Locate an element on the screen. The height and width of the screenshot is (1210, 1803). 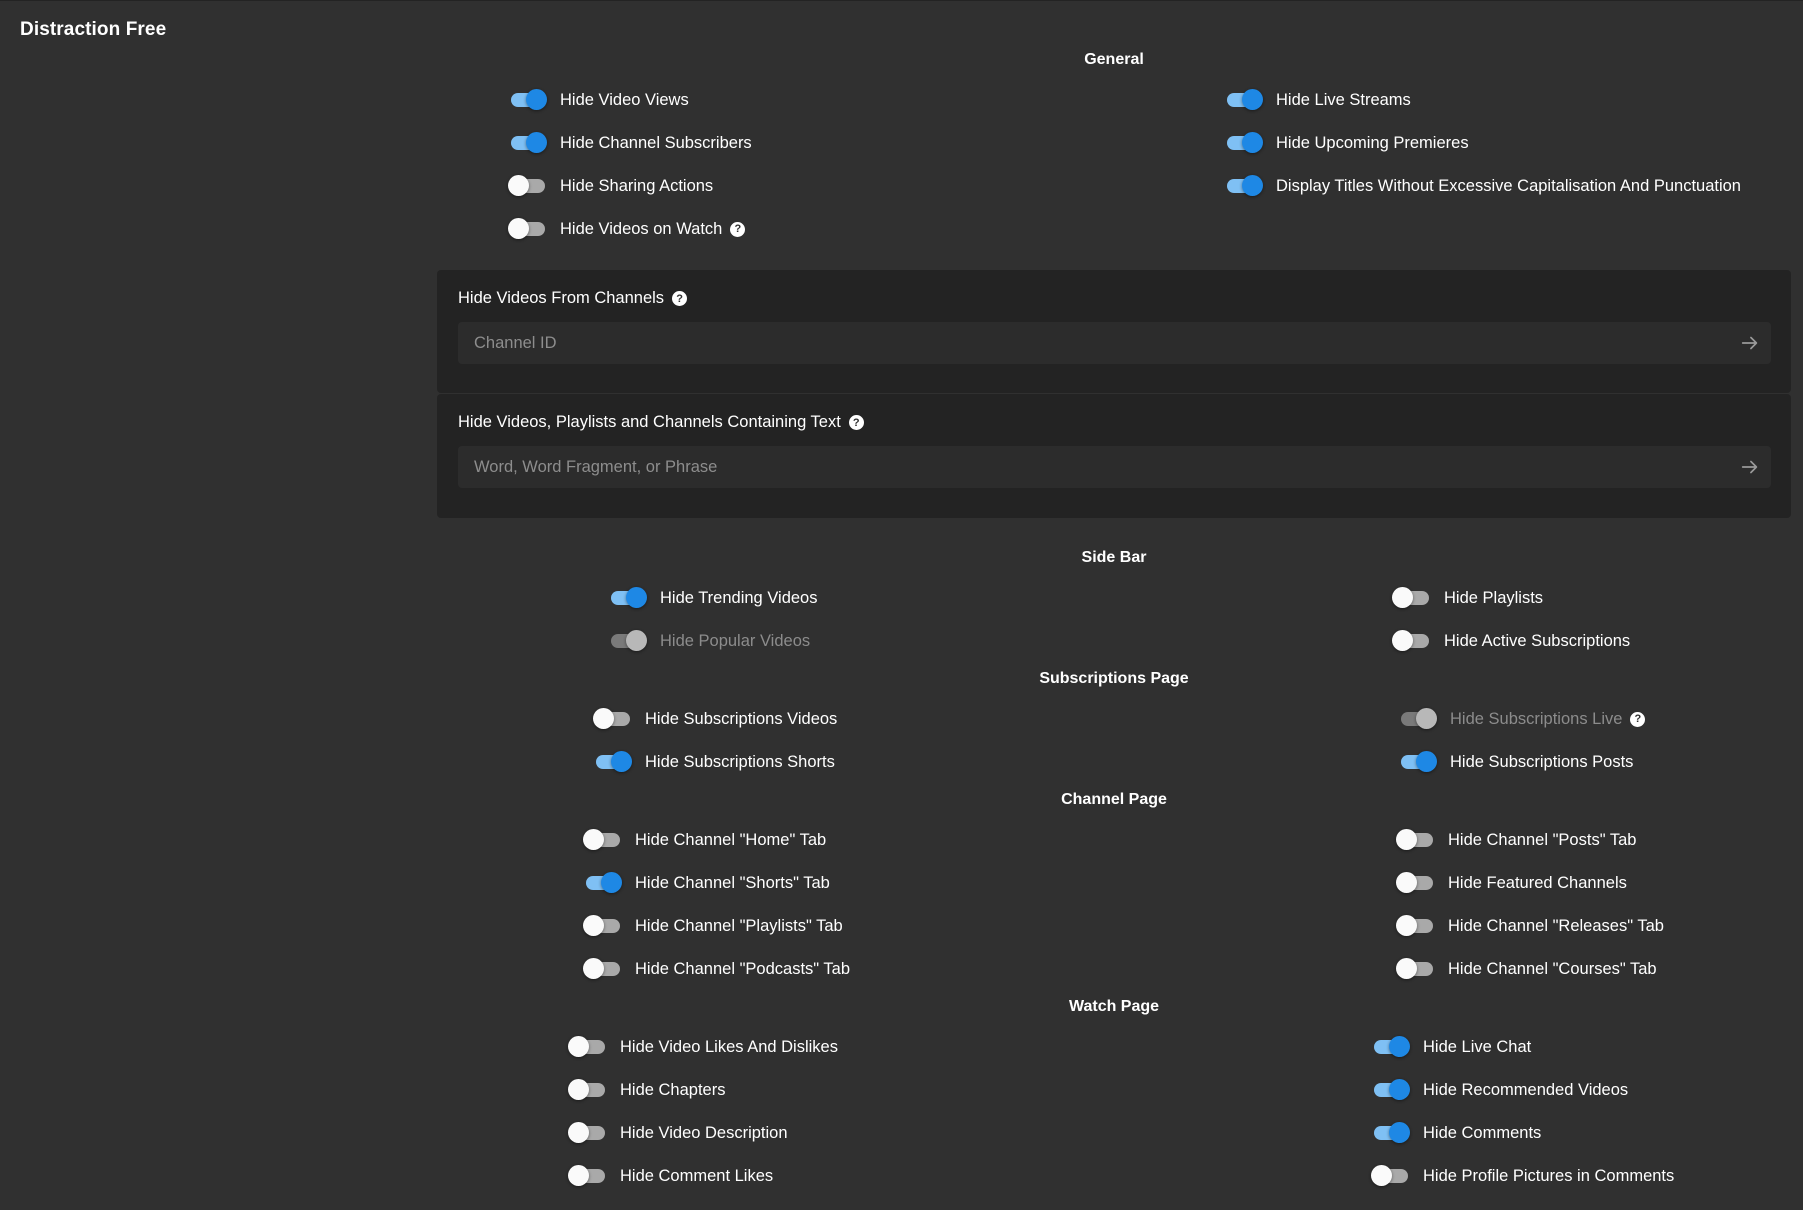
toggle-hide-active-subscriptions: Hide Active Subscriptions is located at coordinates (1511, 641).